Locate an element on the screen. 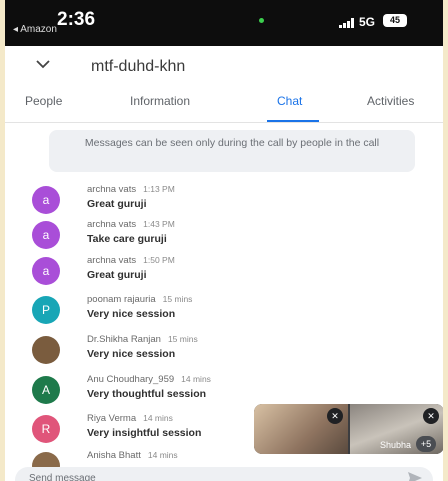 The width and height of the screenshot is (448, 481). avatar: A is located at coordinates (46, 390).